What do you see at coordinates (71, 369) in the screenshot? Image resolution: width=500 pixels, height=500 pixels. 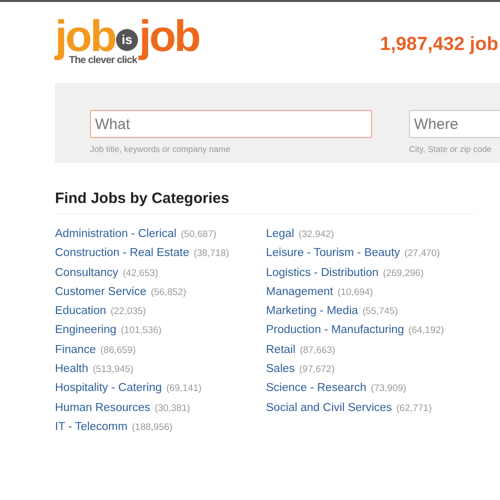 I see `category-link: Health` at bounding box center [71, 369].